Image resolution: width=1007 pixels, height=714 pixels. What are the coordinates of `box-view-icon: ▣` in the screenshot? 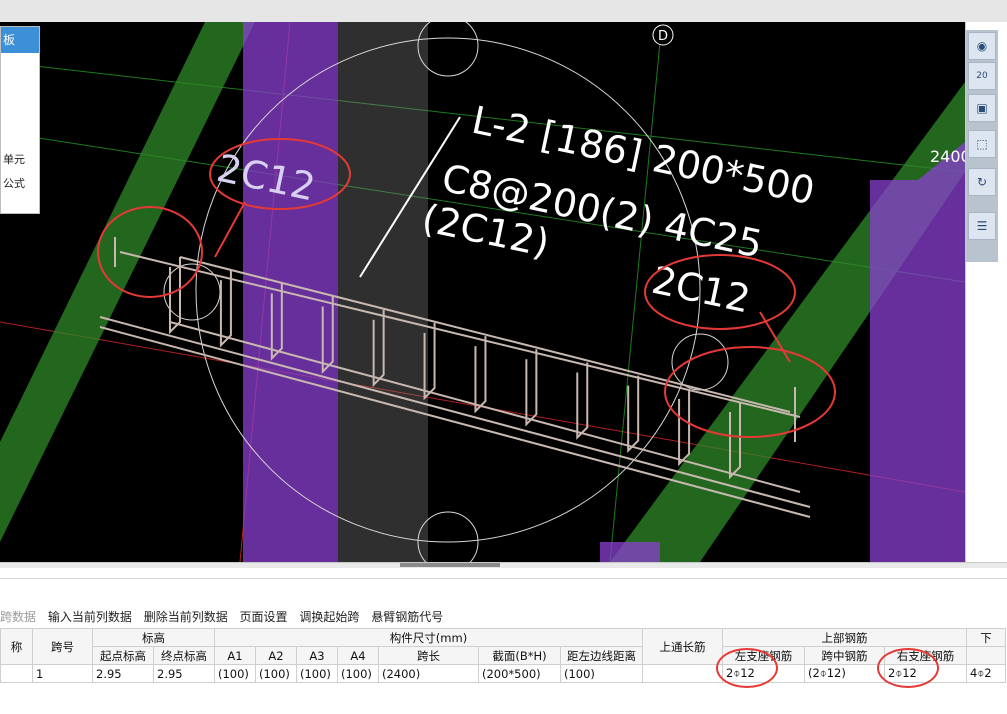 It's located at (982, 108).